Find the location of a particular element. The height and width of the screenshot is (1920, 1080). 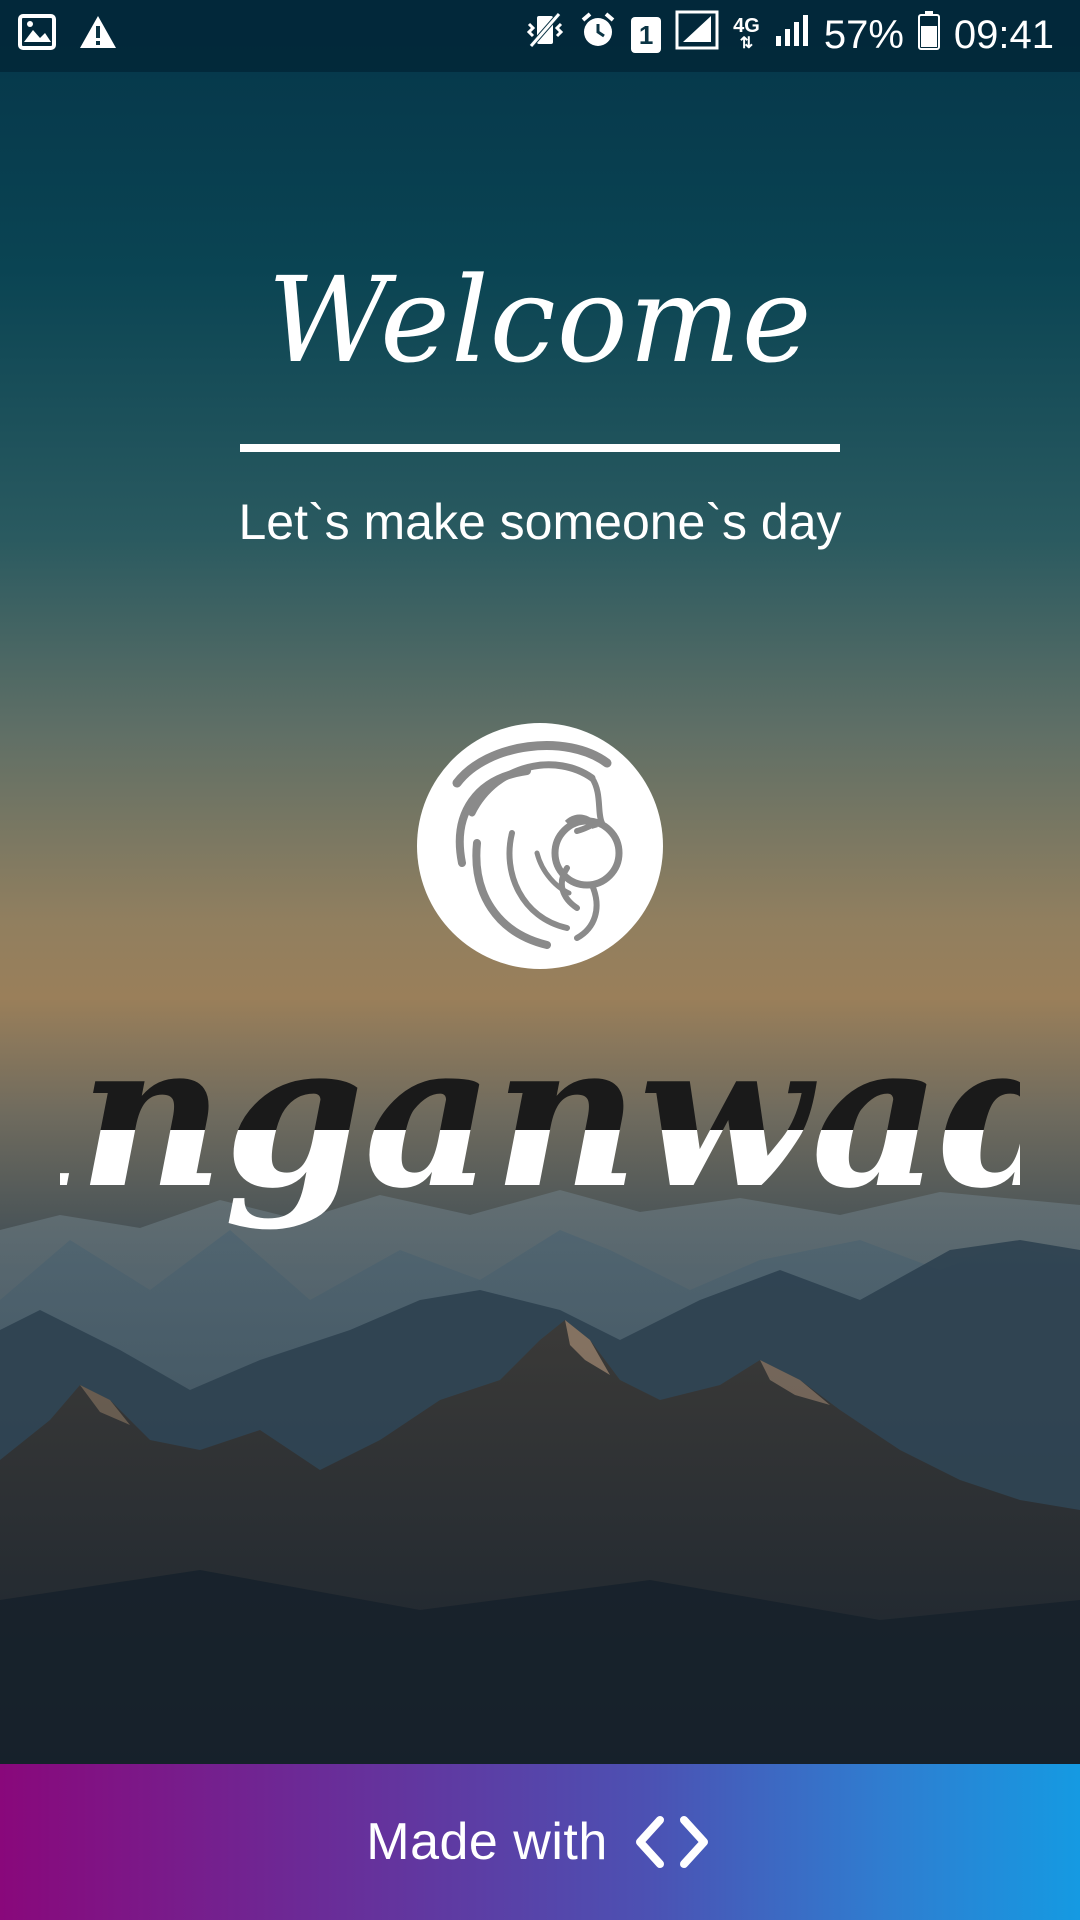

footer-banner: Made with is located at coordinates (540, 1842).